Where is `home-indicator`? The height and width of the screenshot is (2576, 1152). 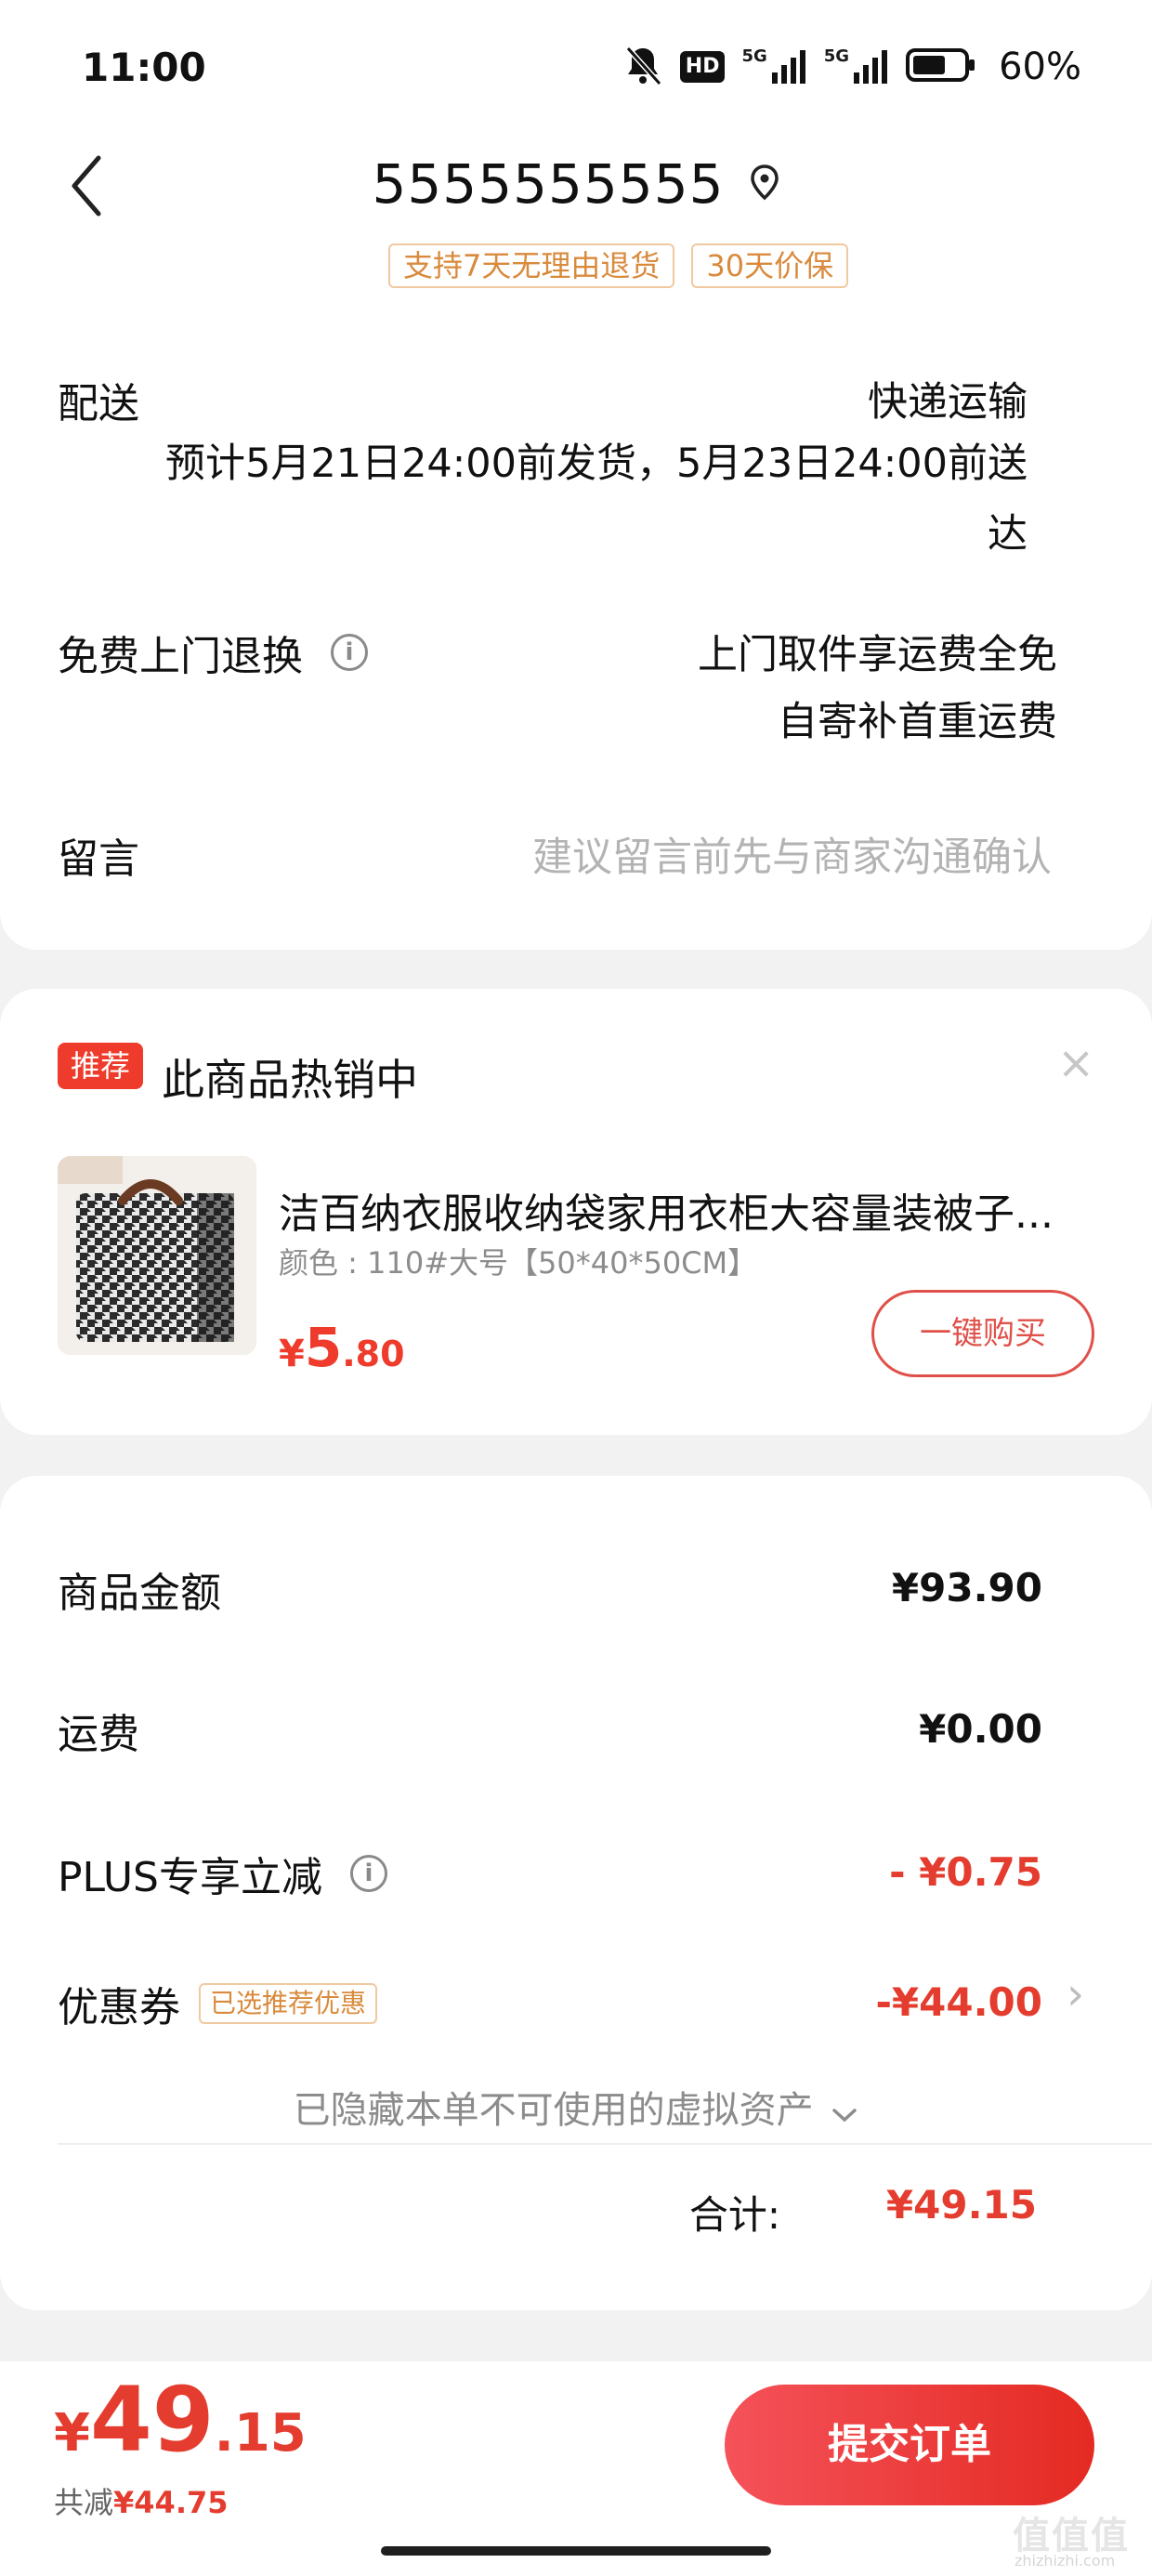 home-indicator is located at coordinates (576, 2551).